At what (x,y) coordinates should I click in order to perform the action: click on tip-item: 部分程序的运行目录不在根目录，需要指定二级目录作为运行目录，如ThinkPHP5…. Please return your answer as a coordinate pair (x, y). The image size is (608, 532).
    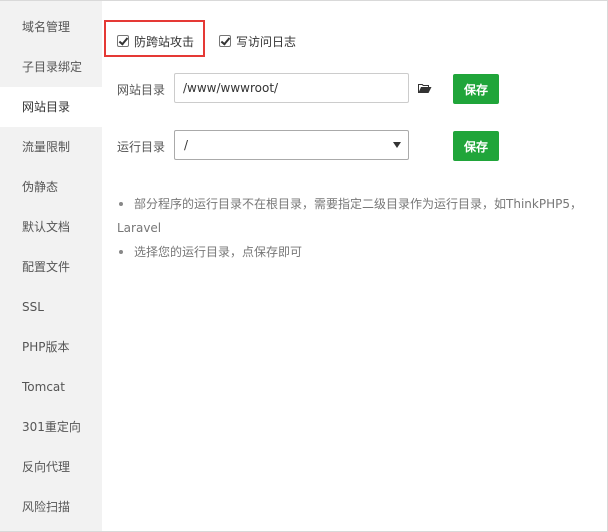
    Looking at the image, I should click on (354, 216).